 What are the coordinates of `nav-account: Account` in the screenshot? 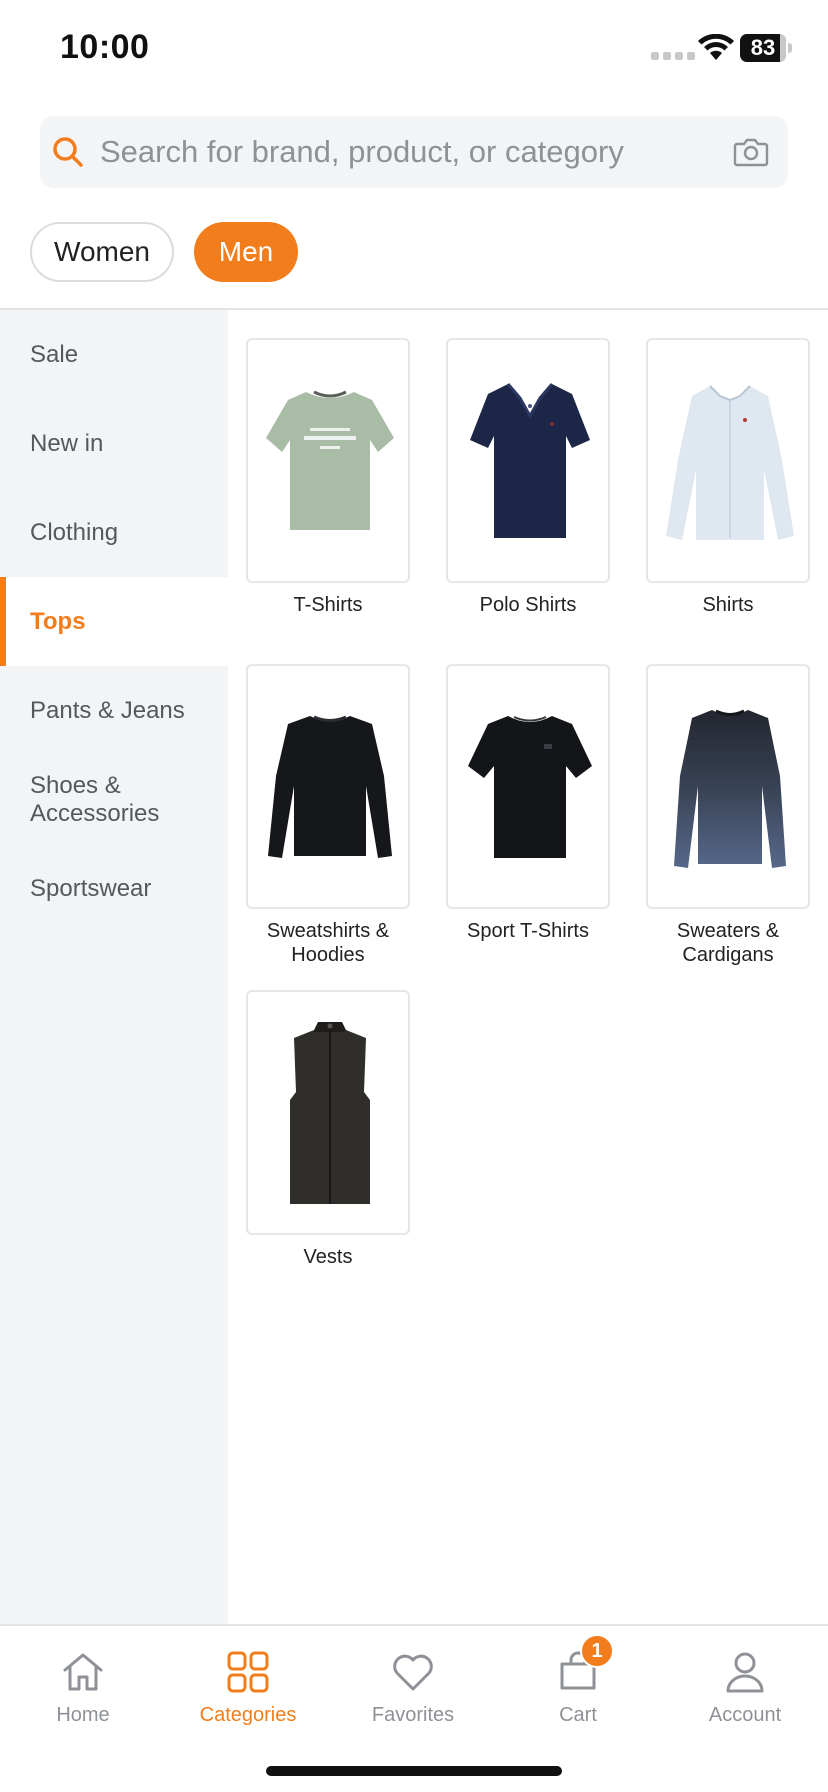 It's located at (745, 1690).